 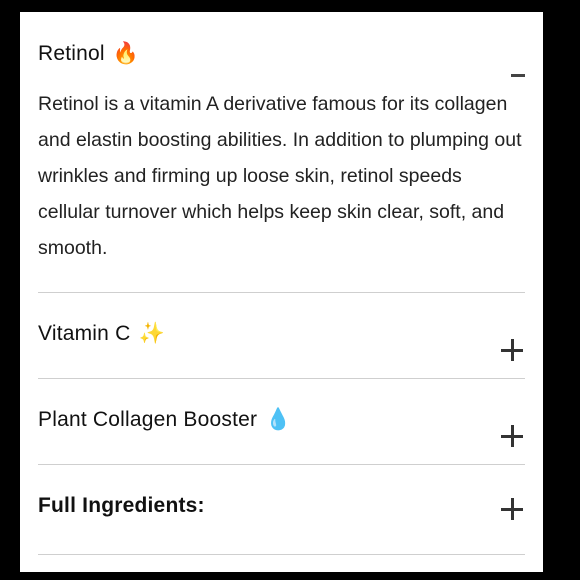 What do you see at coordinates (71, 53) in the screenshot?
I see `accordion-title-retinol: Retinol` at bounding box center [71, 53].